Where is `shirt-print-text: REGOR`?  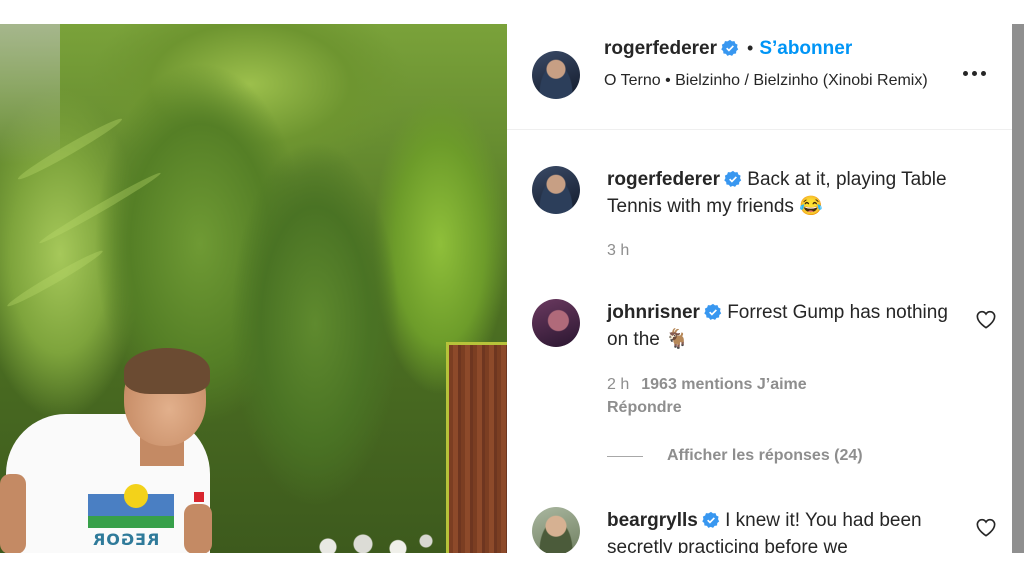
shirt-print-text: REGOR is located at coordinates (126, 539).